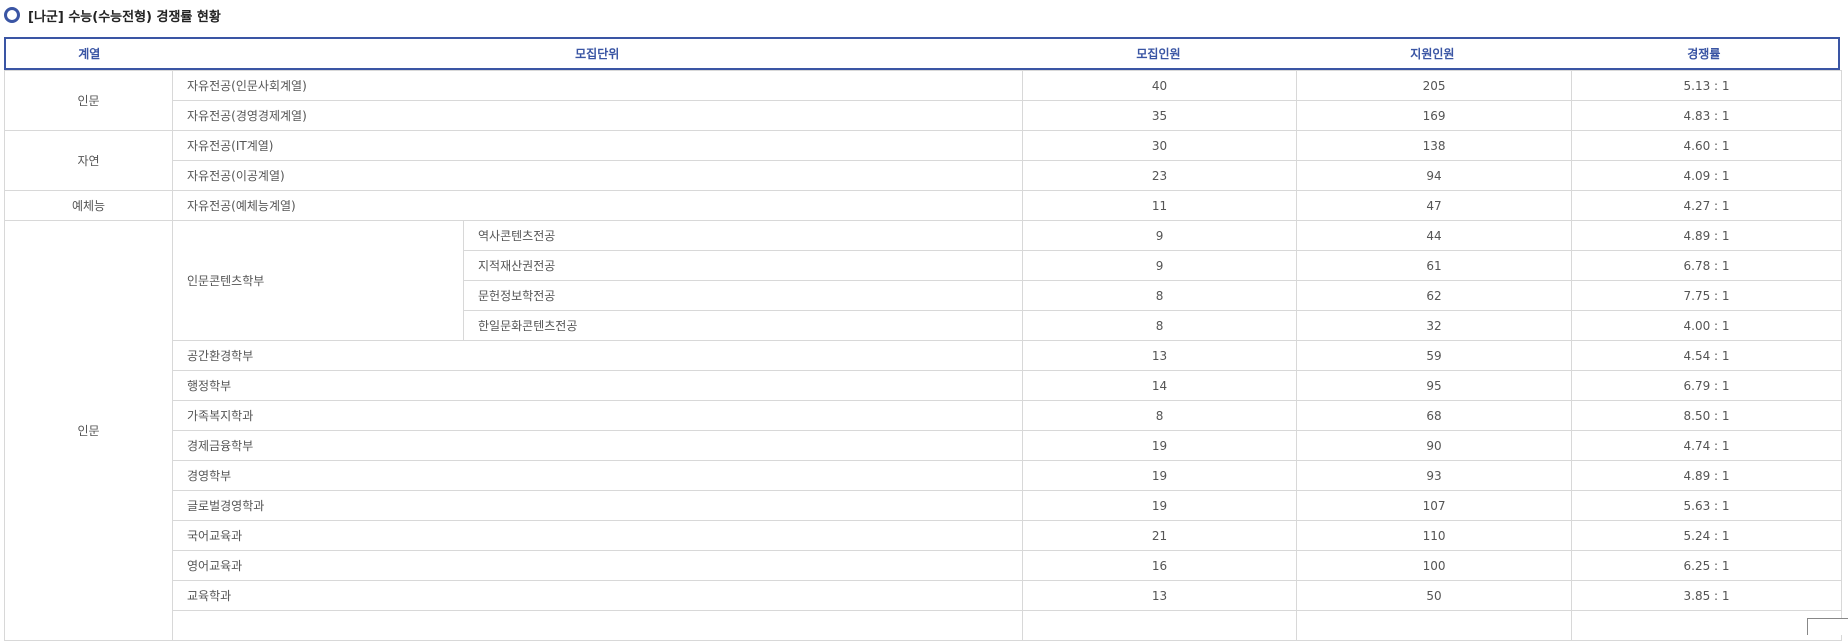  Describe the element at coordinates (597, 54) in the screenshot. I see `header-unit: 모집단위` at that location.